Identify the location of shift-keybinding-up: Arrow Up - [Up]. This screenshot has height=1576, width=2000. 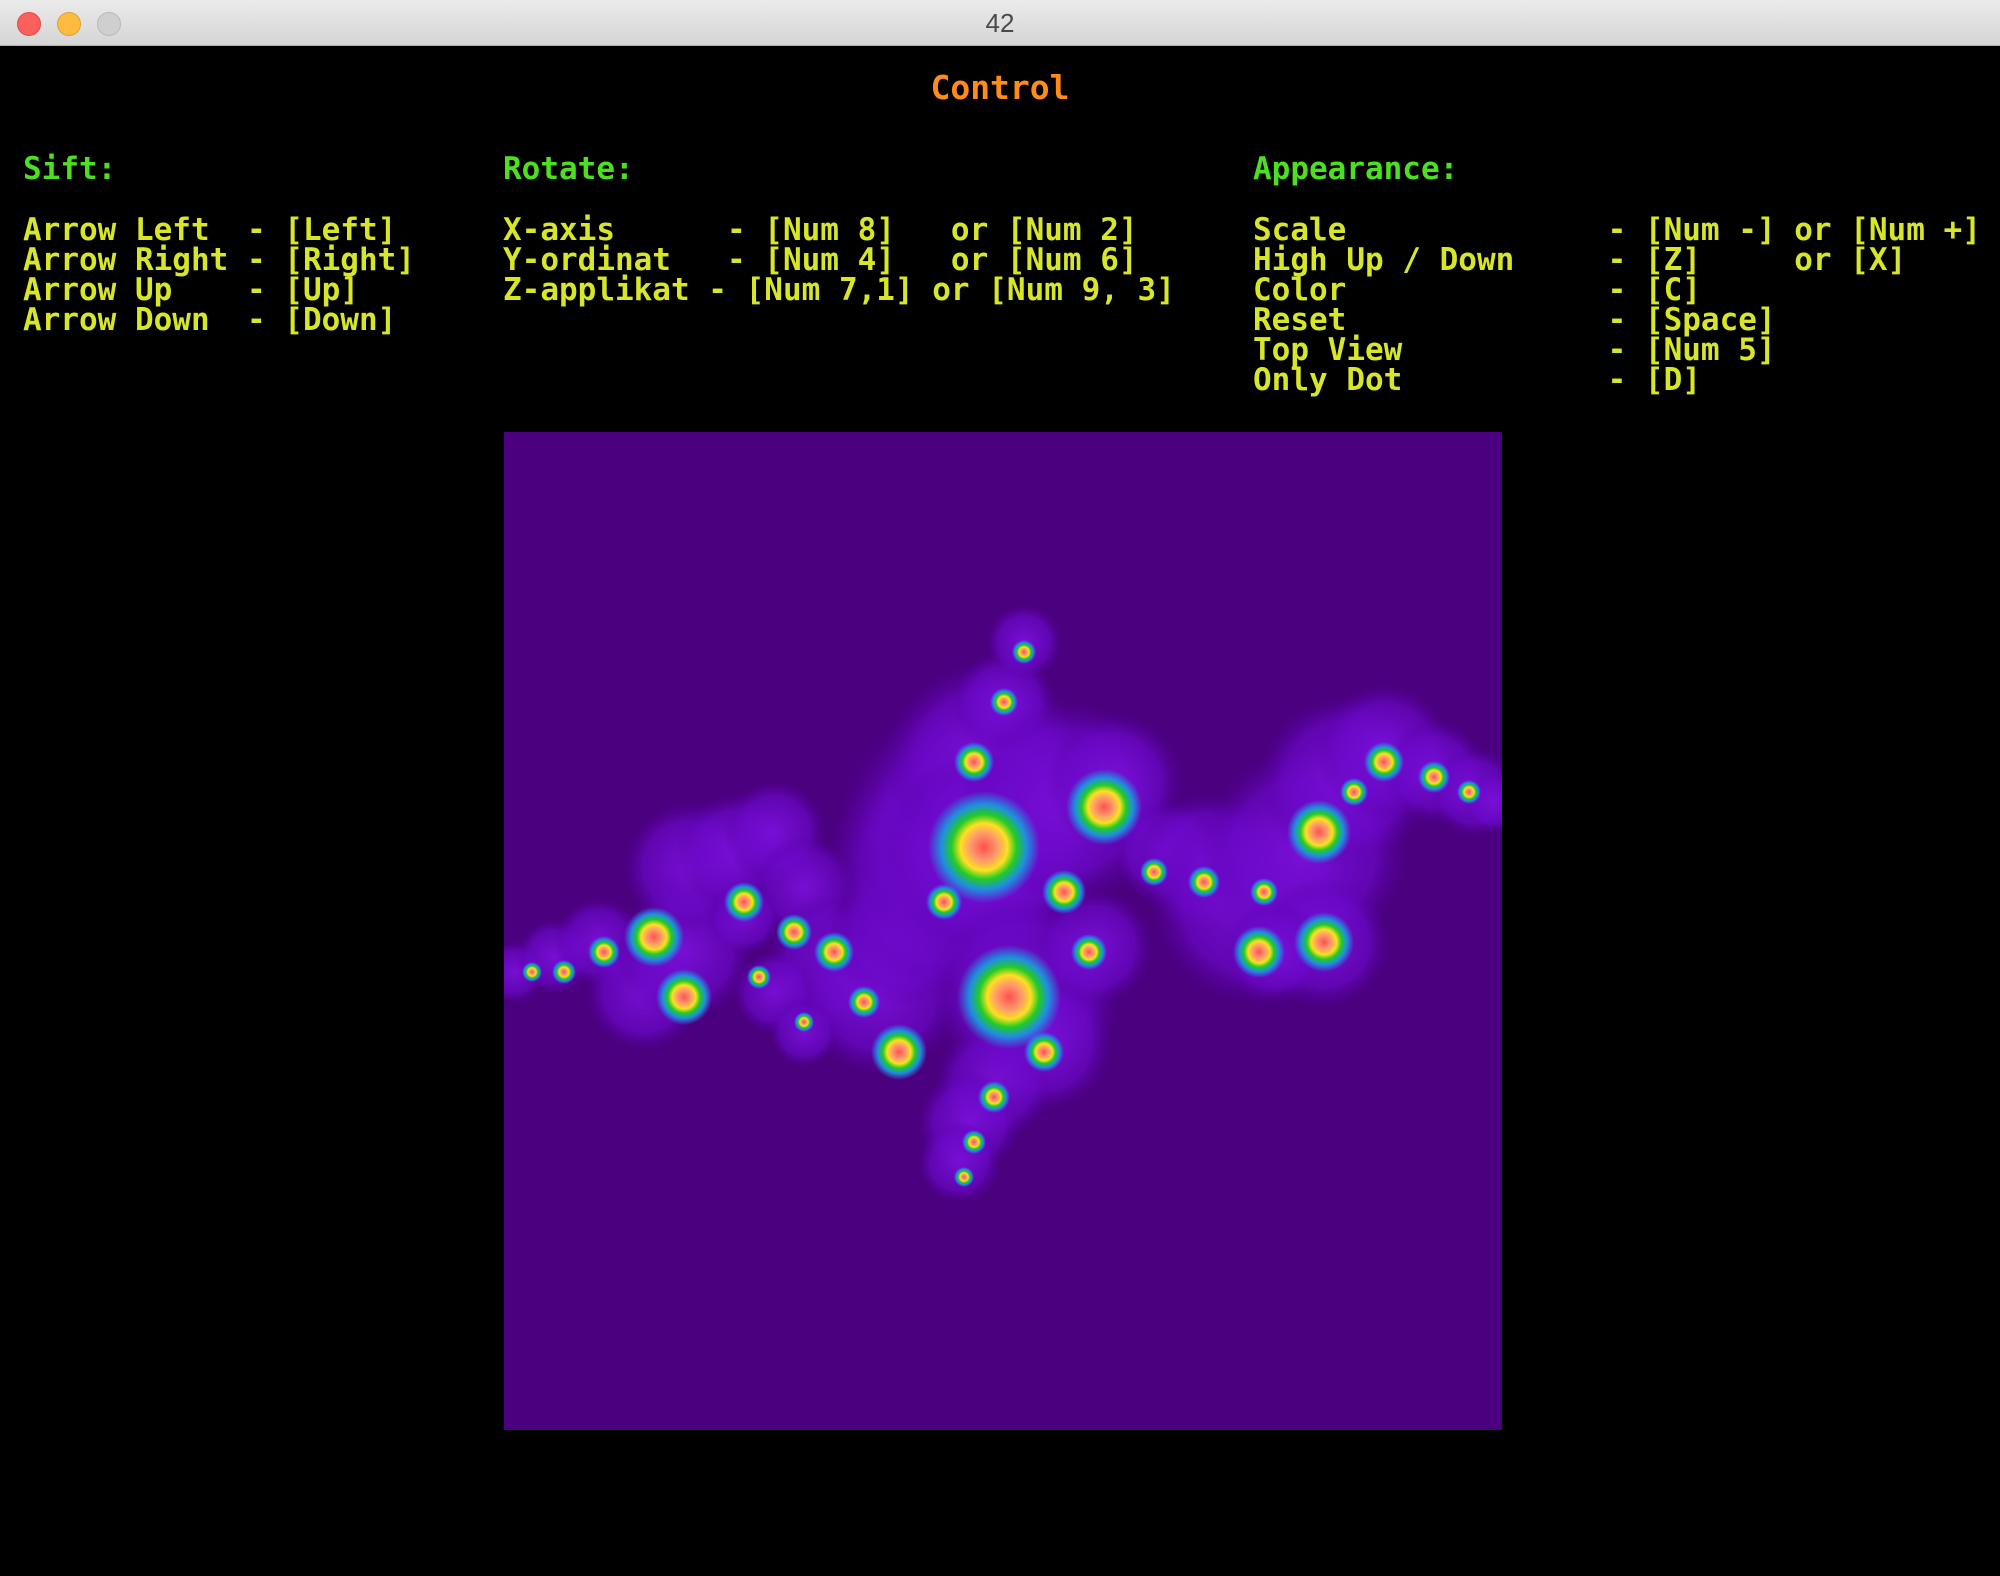
(191, 290).